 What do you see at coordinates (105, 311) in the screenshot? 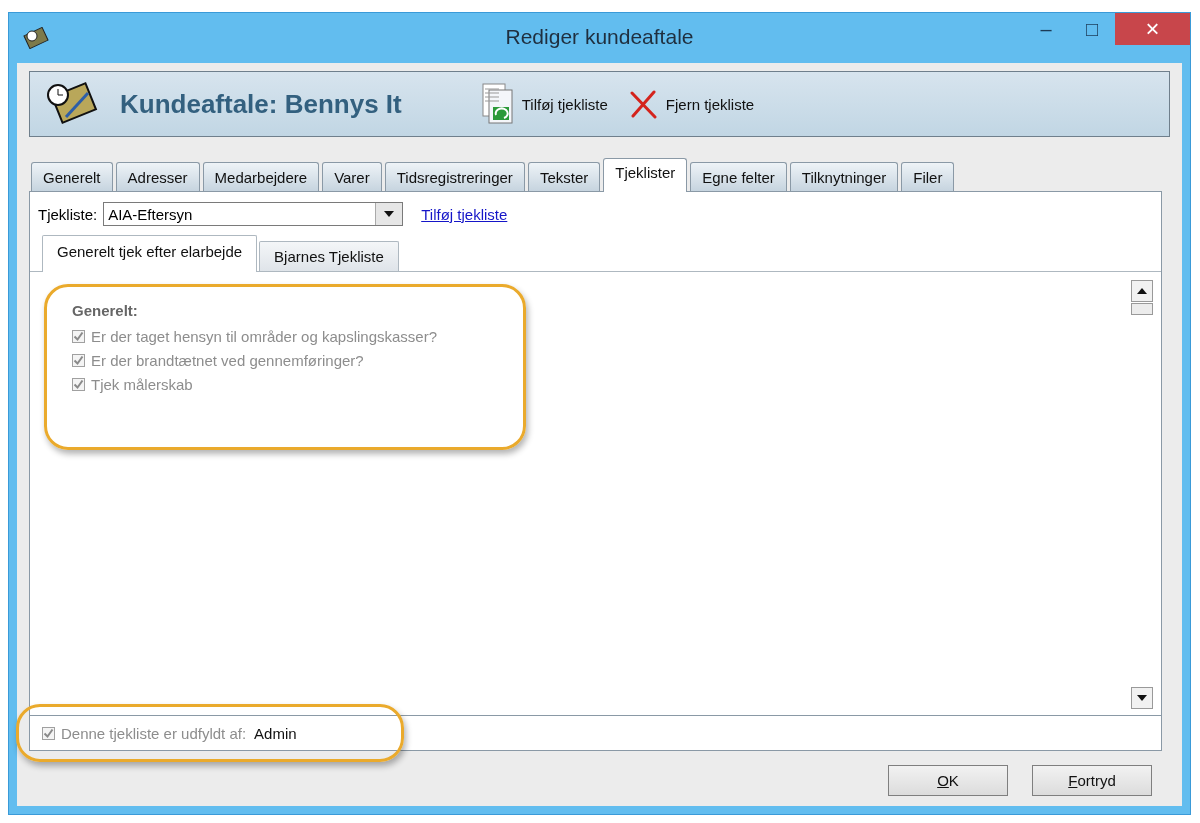
I see `section-heading: Generelt:` at bounding box center [105, 311].